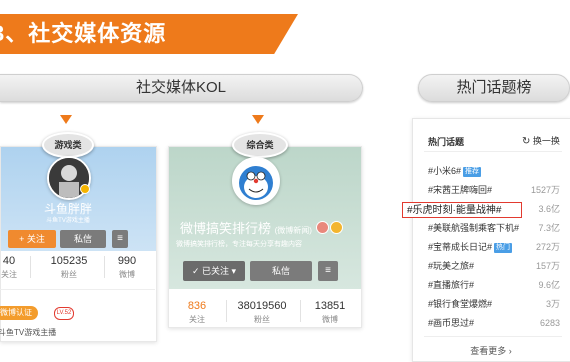  I want to click on stat-posts-value: 990, so click(127, 261).